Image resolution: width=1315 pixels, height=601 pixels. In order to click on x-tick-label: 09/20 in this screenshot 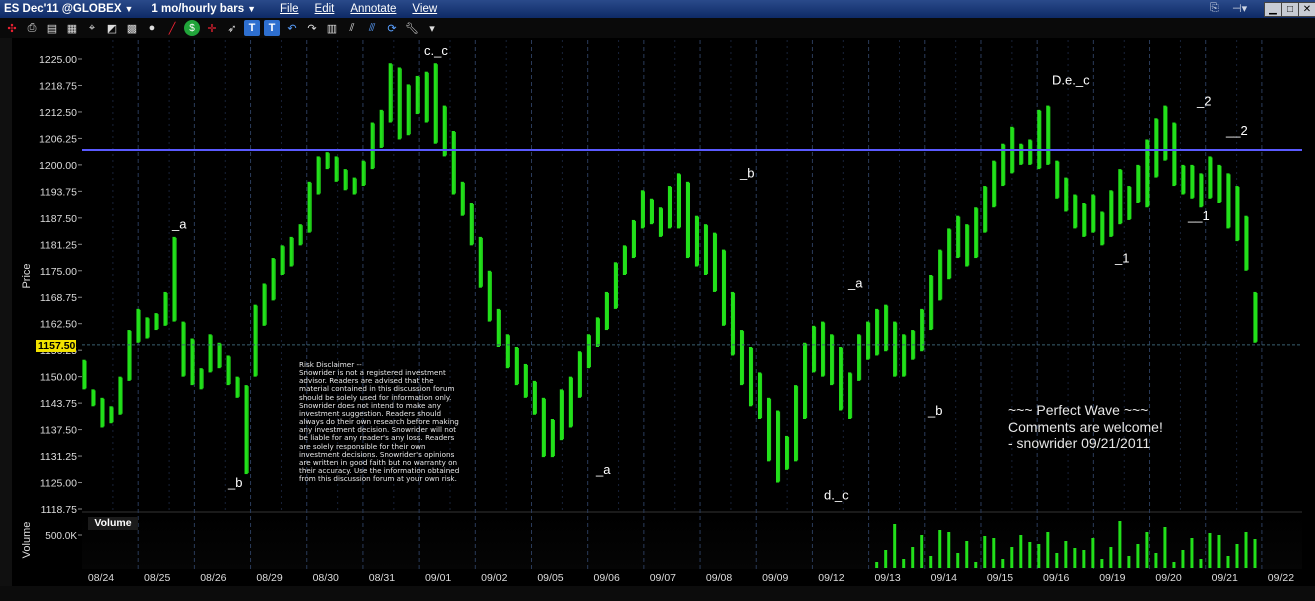, I will do `click(1168, 578)`.